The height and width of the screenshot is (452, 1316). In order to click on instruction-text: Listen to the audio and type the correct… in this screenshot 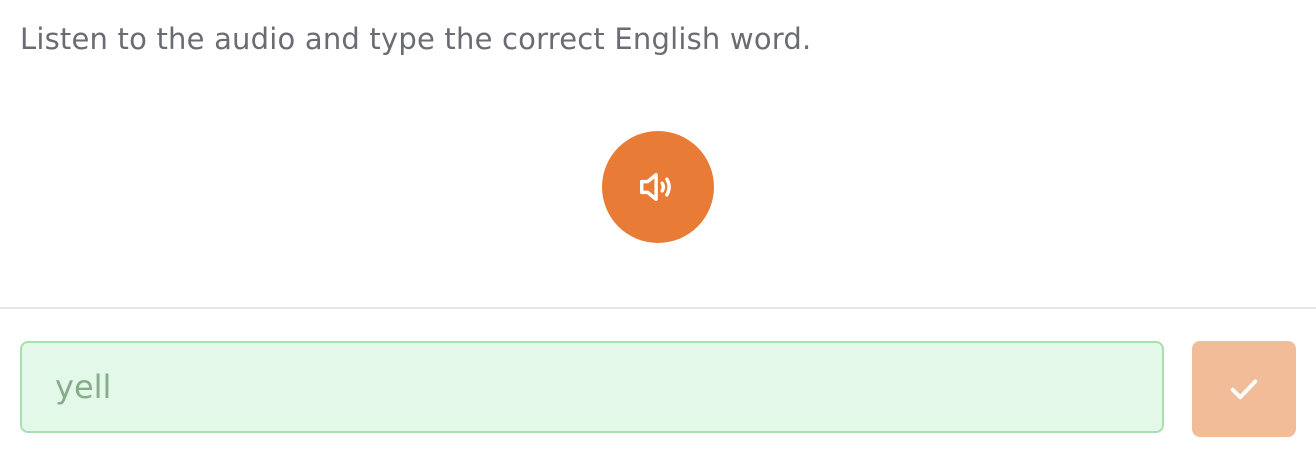, I will do `click(416, 39)`.